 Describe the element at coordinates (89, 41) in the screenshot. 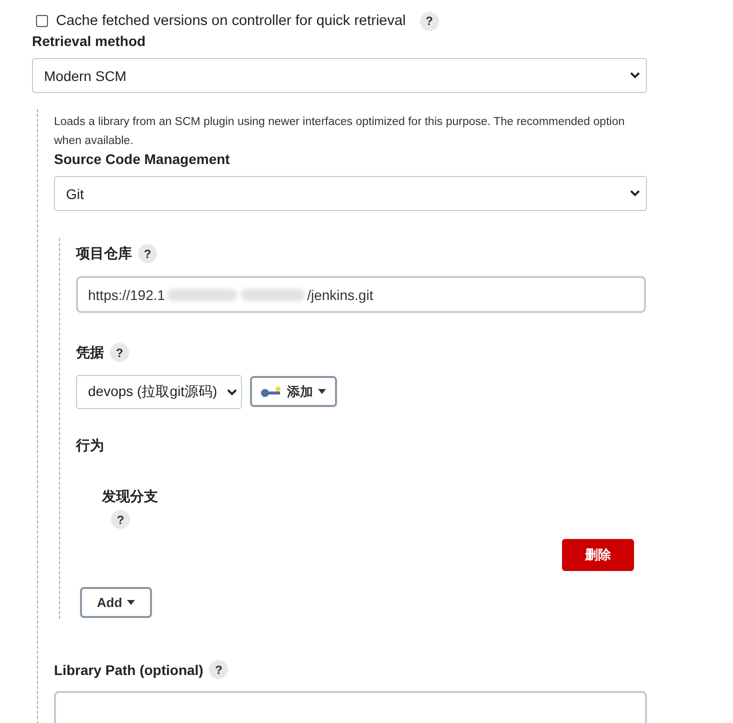

I see `field-label: Retrieval method` at that location.